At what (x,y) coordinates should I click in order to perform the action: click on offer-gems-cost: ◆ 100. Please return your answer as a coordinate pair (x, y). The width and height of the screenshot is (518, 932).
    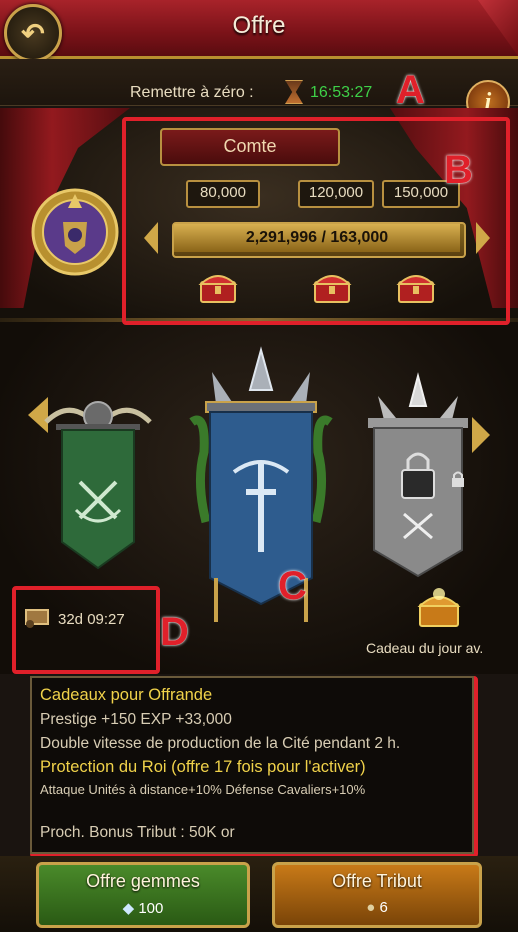
    Looking at the image, I should click on (143, 908).